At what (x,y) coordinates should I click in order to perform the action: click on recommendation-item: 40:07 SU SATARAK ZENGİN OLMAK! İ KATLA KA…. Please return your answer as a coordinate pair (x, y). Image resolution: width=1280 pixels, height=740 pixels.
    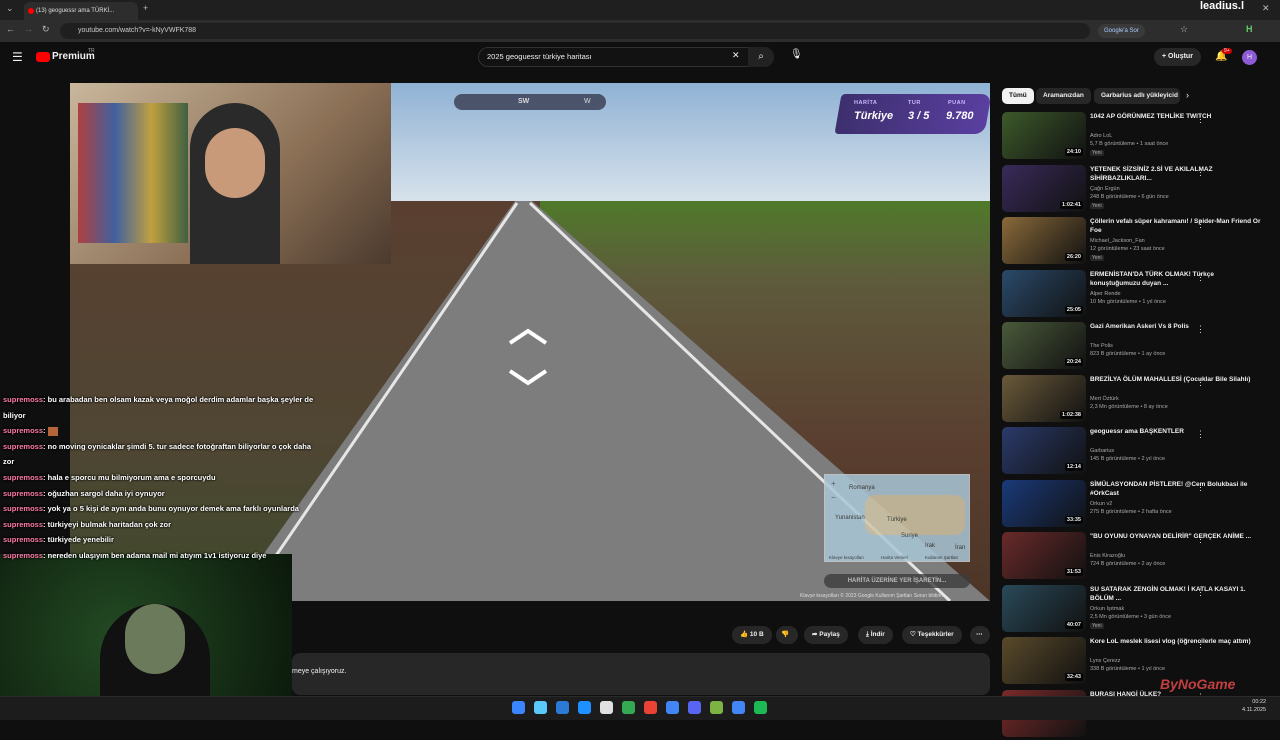
    Looking at the image, I should click on (1138, 609).